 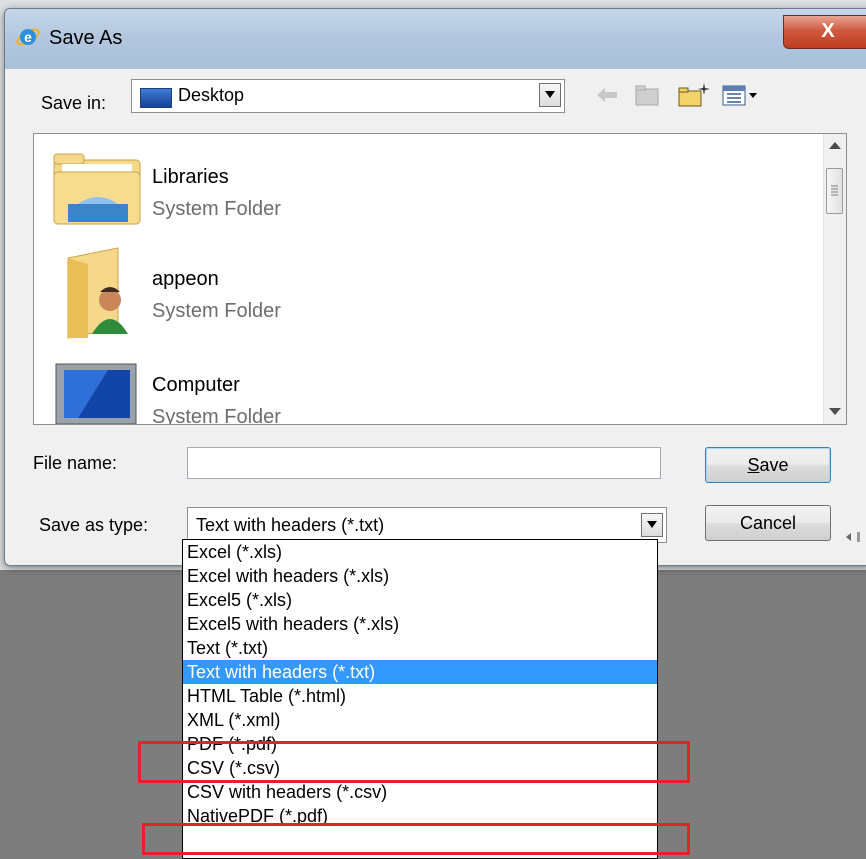 What do you see at coordinates (420, 792) in the screenshot?
I see `option-csv-headers: CSV with headers (*.csv)` at bounding box center [420, 792].